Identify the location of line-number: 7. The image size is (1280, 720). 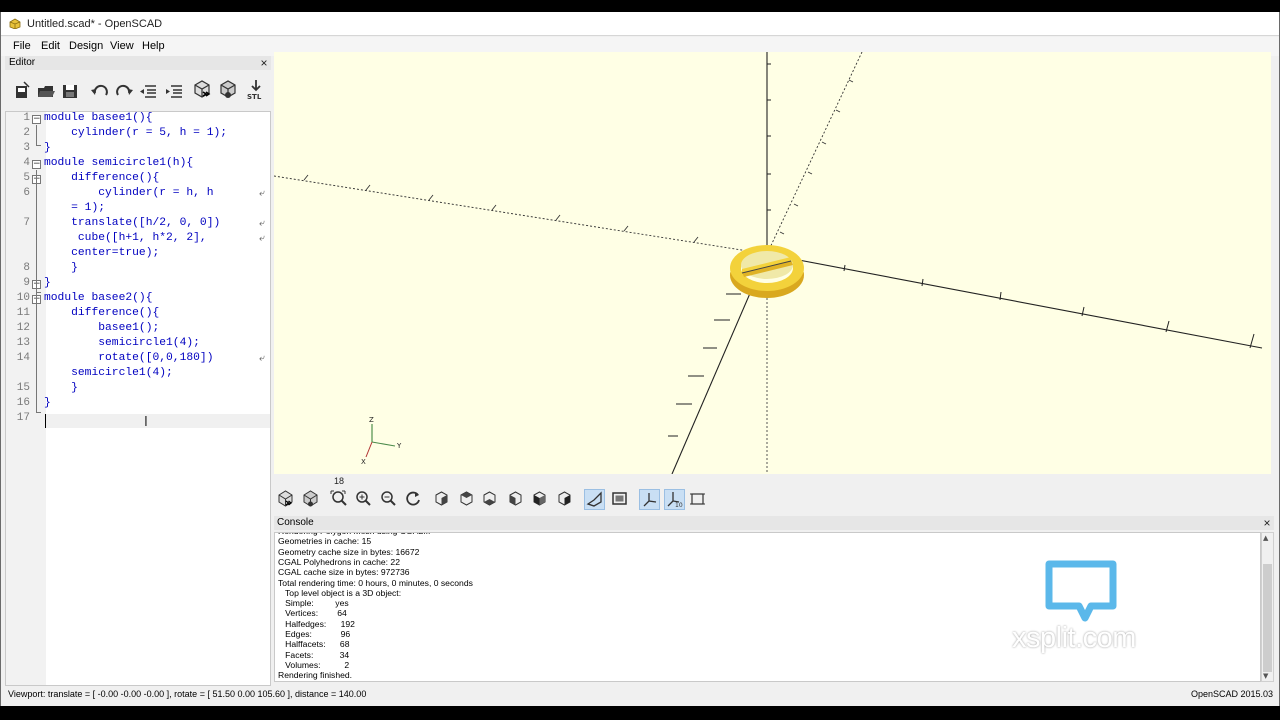
(26, 223).